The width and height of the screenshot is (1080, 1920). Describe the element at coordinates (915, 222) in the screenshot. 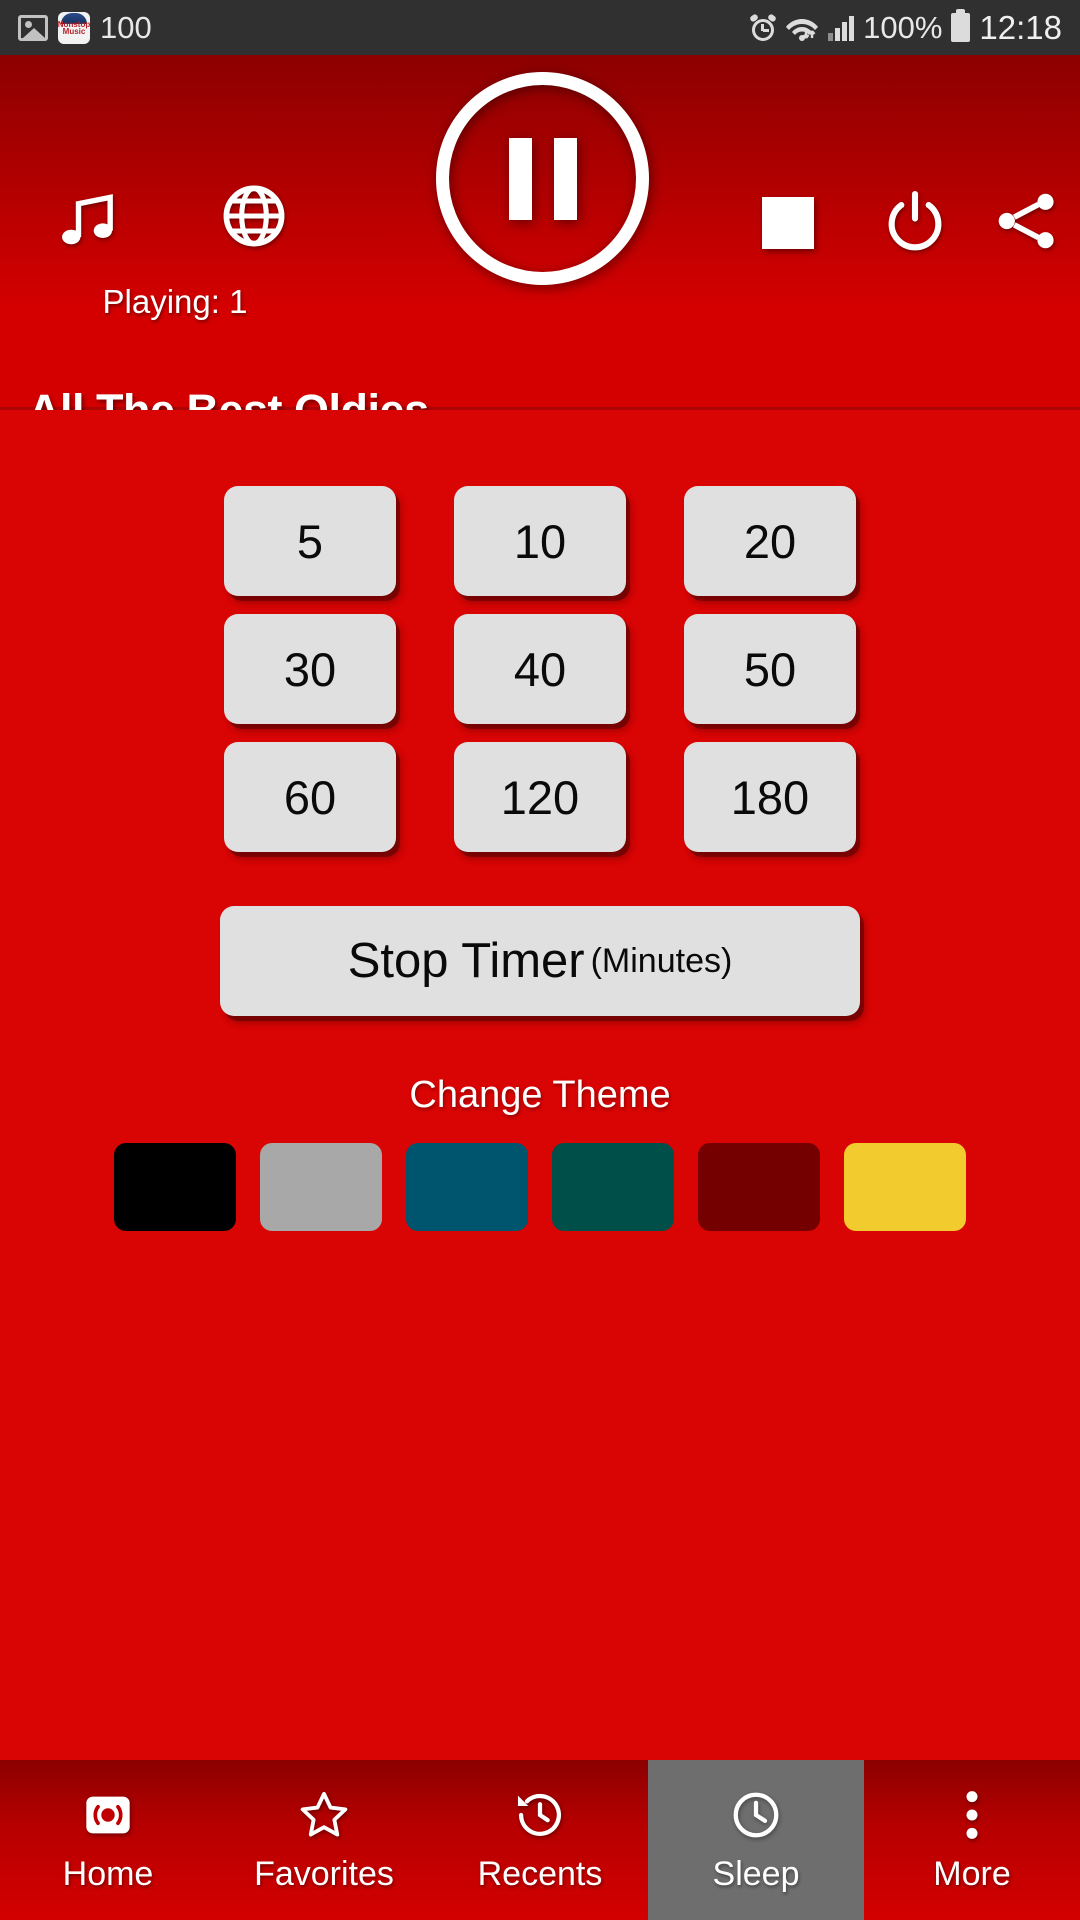

I see `power-button` at that location.